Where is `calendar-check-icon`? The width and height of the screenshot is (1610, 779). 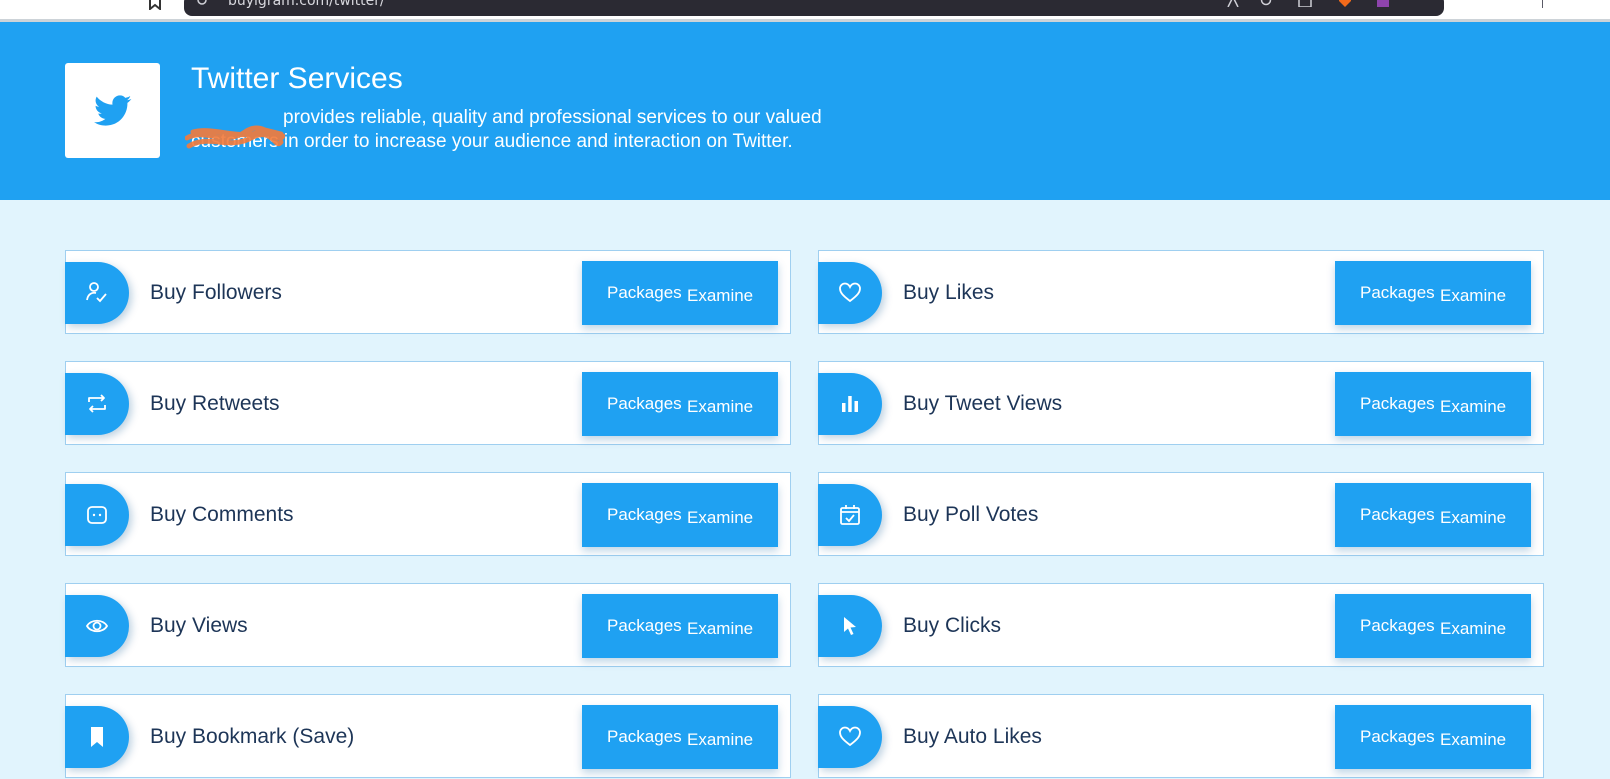
calendar-check-icon is located at coordinates (850, 515).